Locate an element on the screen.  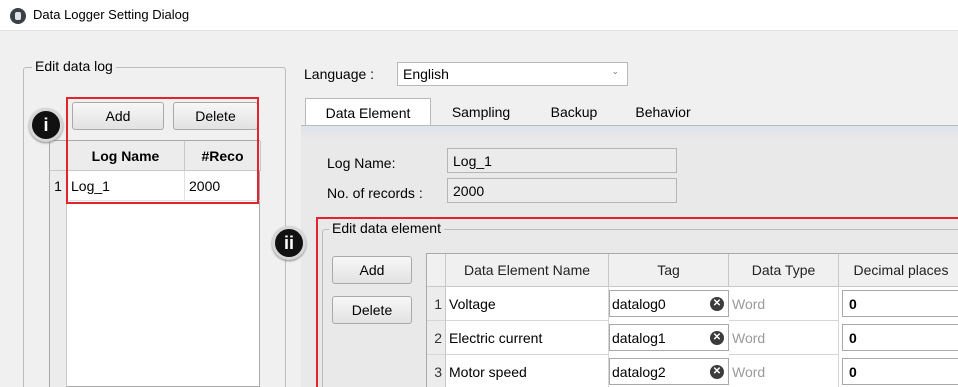
log-name-field: Log_1 is located at coordinates (562, 160).